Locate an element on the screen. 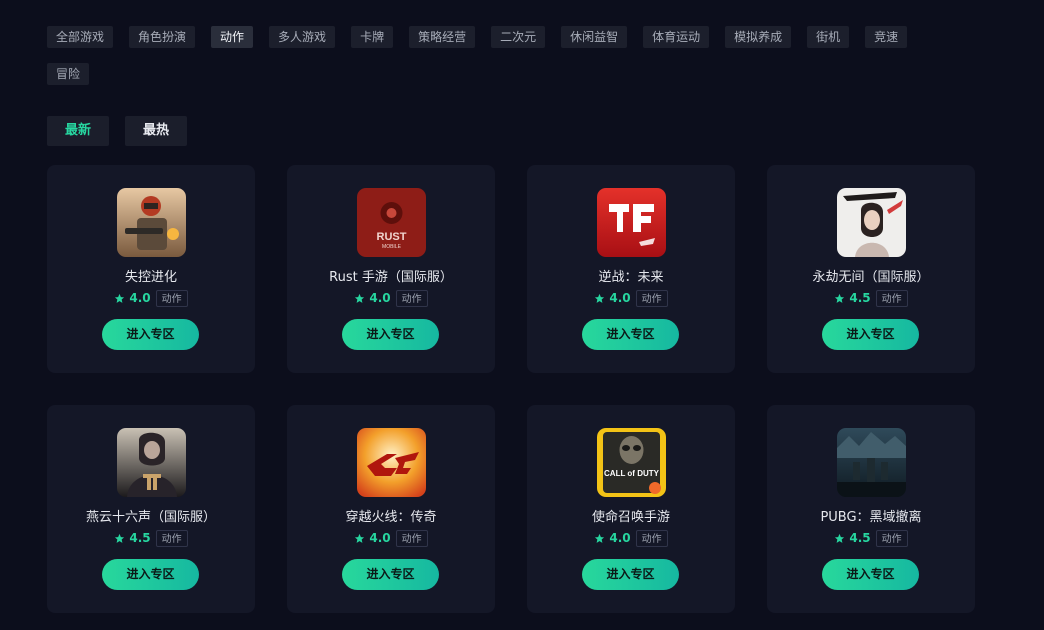  game-name: 穿越火线：传奇 is located at coordinates (391, 517).